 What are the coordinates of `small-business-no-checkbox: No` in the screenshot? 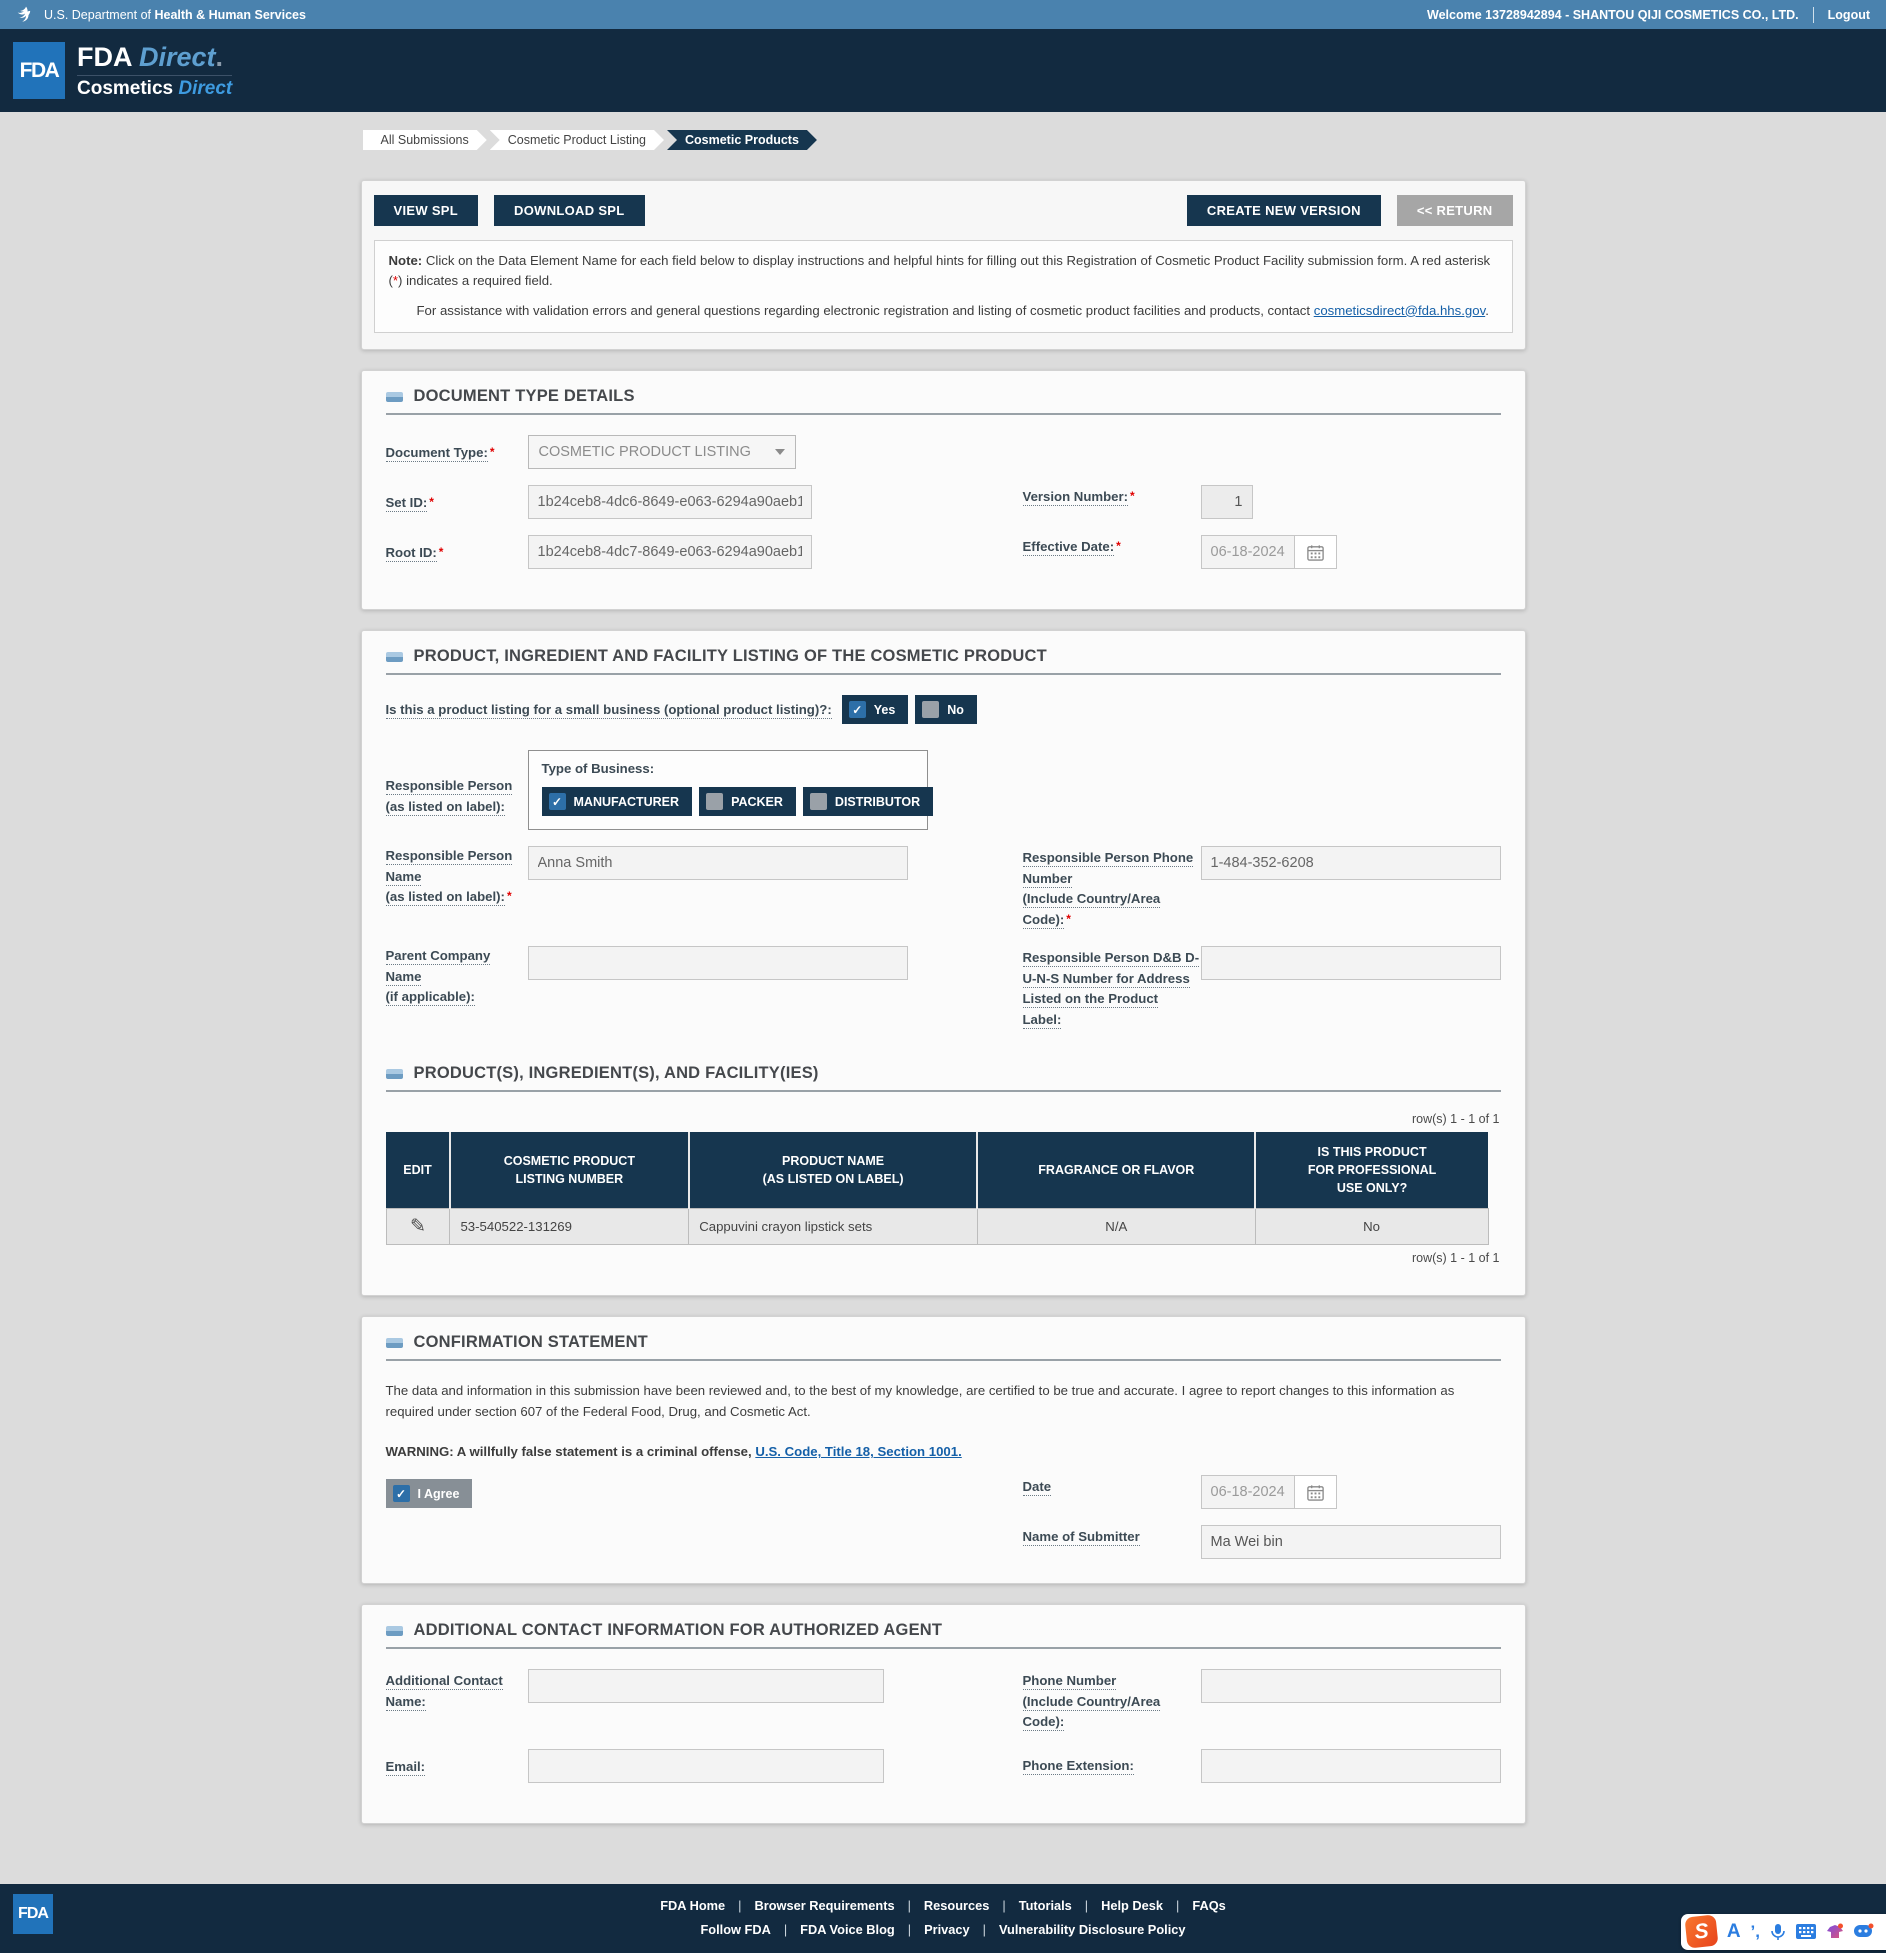 It's located at (946, 710).